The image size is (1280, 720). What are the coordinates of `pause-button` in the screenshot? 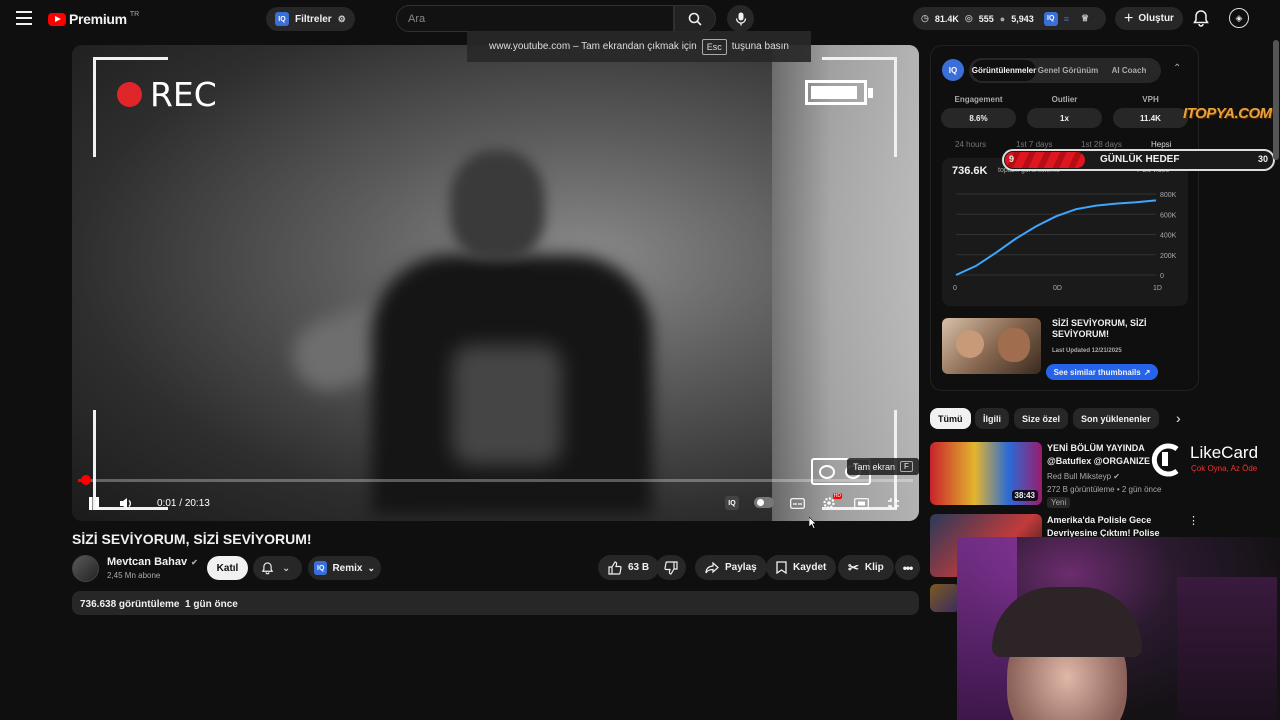 It's located at (94, 503).